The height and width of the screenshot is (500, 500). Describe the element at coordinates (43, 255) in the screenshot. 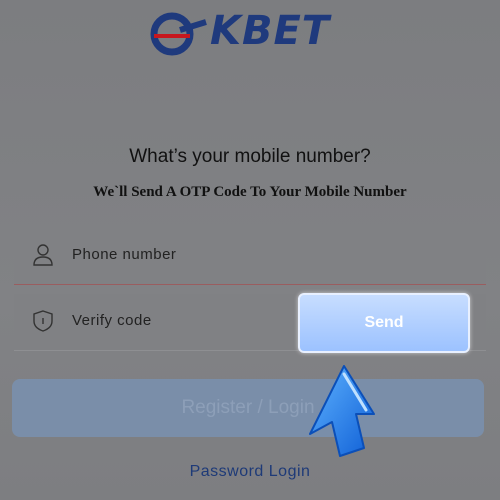

I see `user-icon` at that location.